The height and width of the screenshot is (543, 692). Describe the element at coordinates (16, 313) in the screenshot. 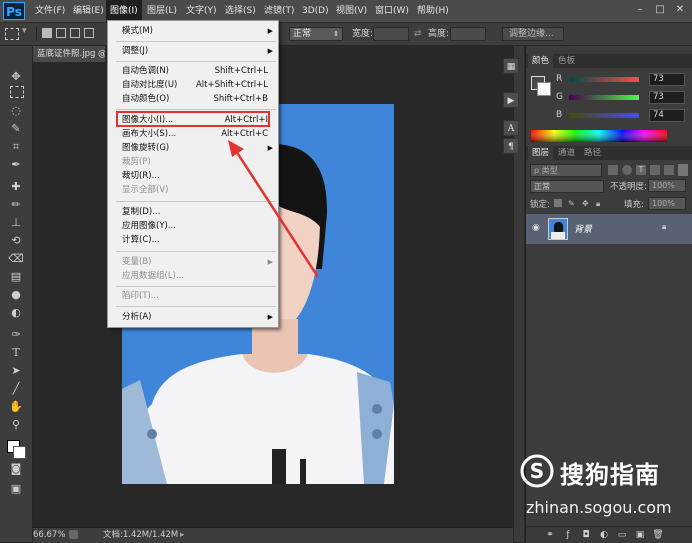

I see `dodge-tool-icon: ◐` at that location.